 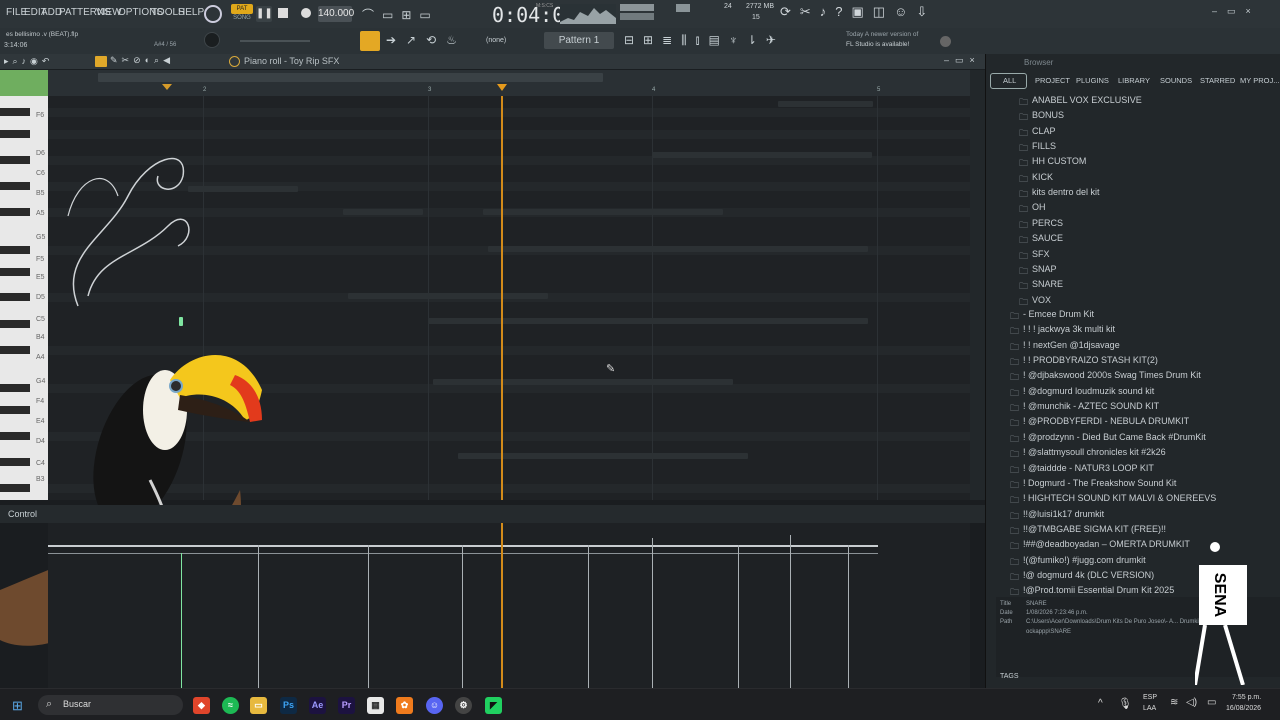 What do you see at coordinates (1048, 115) in the screenshot?
I see `browser-subfolder-item: BONUS` at bounding box center [1048, 115].